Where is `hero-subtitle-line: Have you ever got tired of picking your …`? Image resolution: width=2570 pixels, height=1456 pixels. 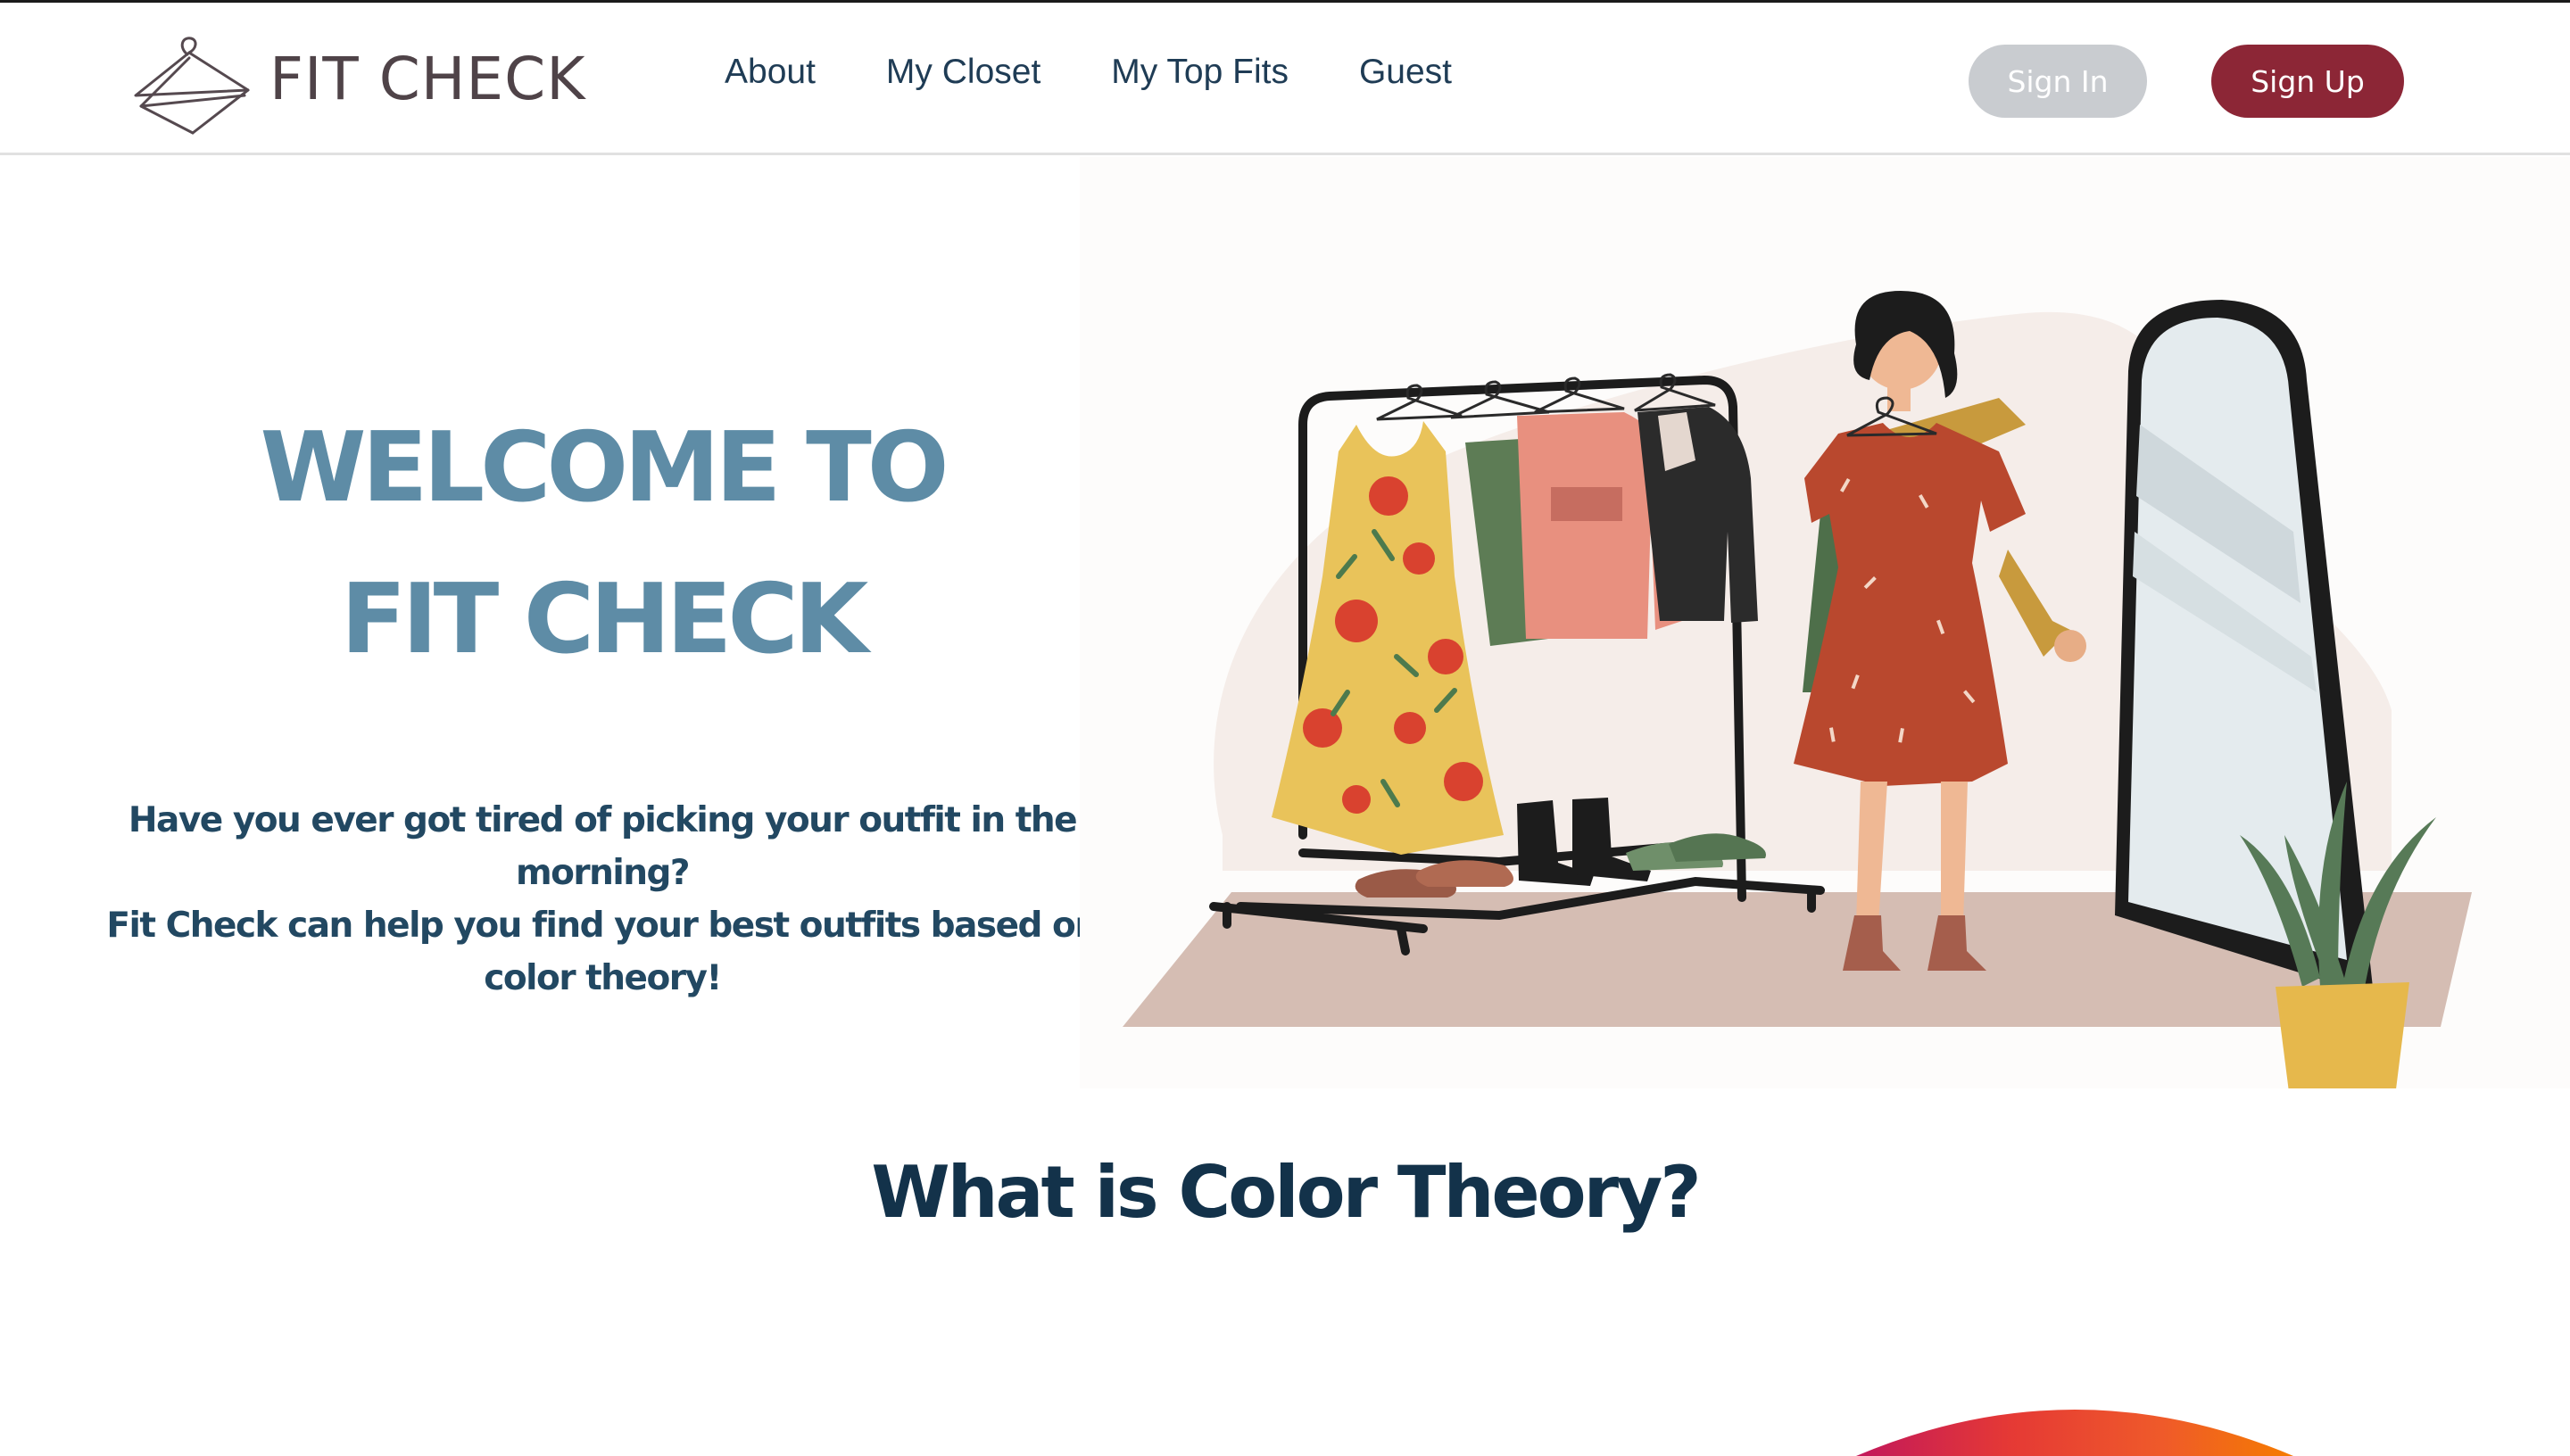
hero-subtitle-line: Have you ever got tired of picking your … is located at coordinates (603, 820).